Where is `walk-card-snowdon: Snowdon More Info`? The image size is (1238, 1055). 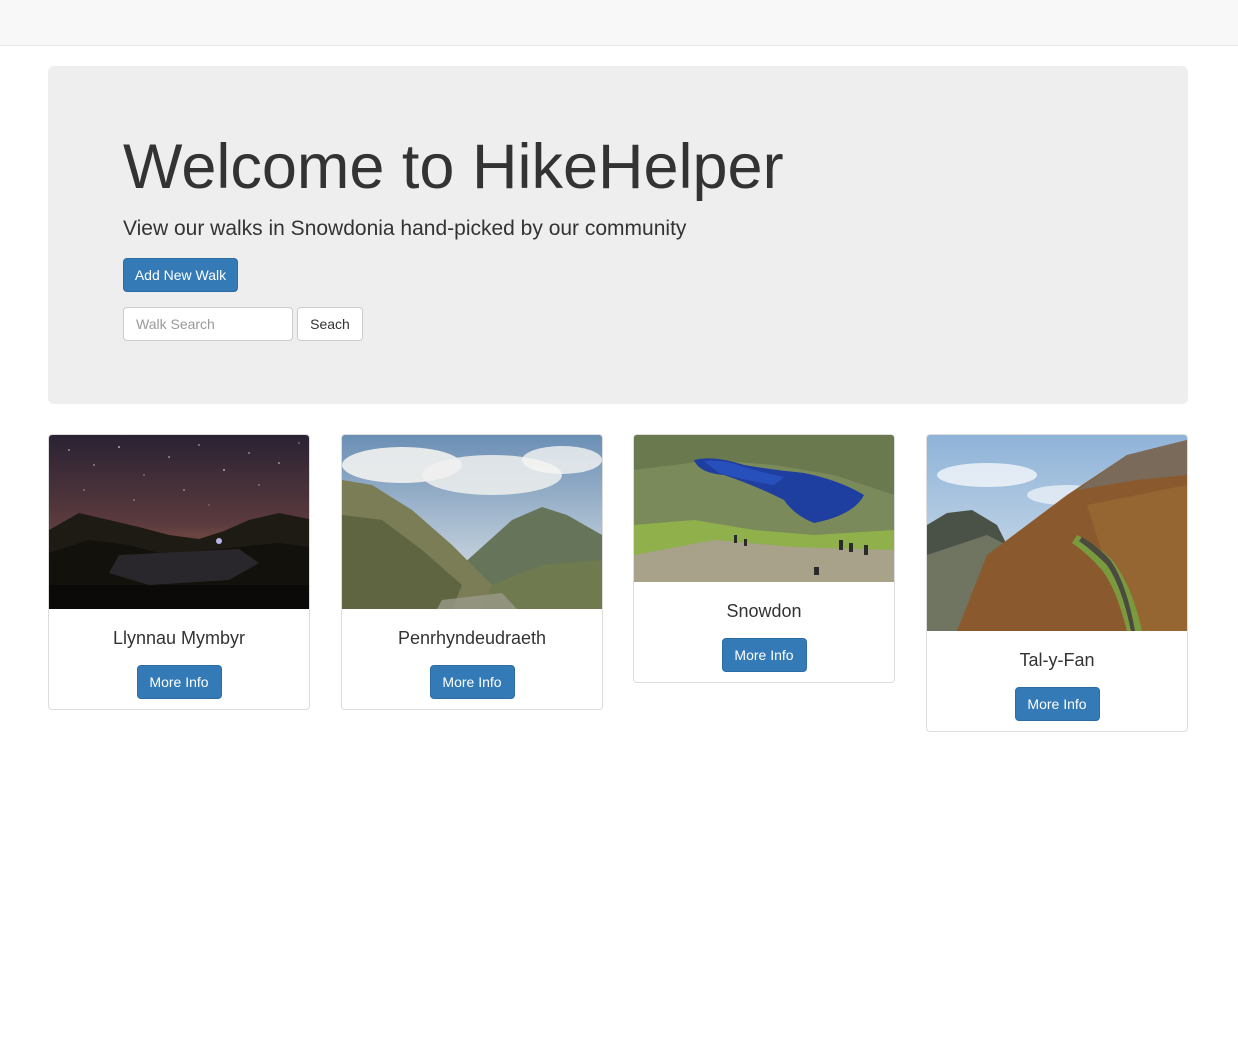
walk-card-snowdon: Snowdon More Info is located at coordinates (764, 558).